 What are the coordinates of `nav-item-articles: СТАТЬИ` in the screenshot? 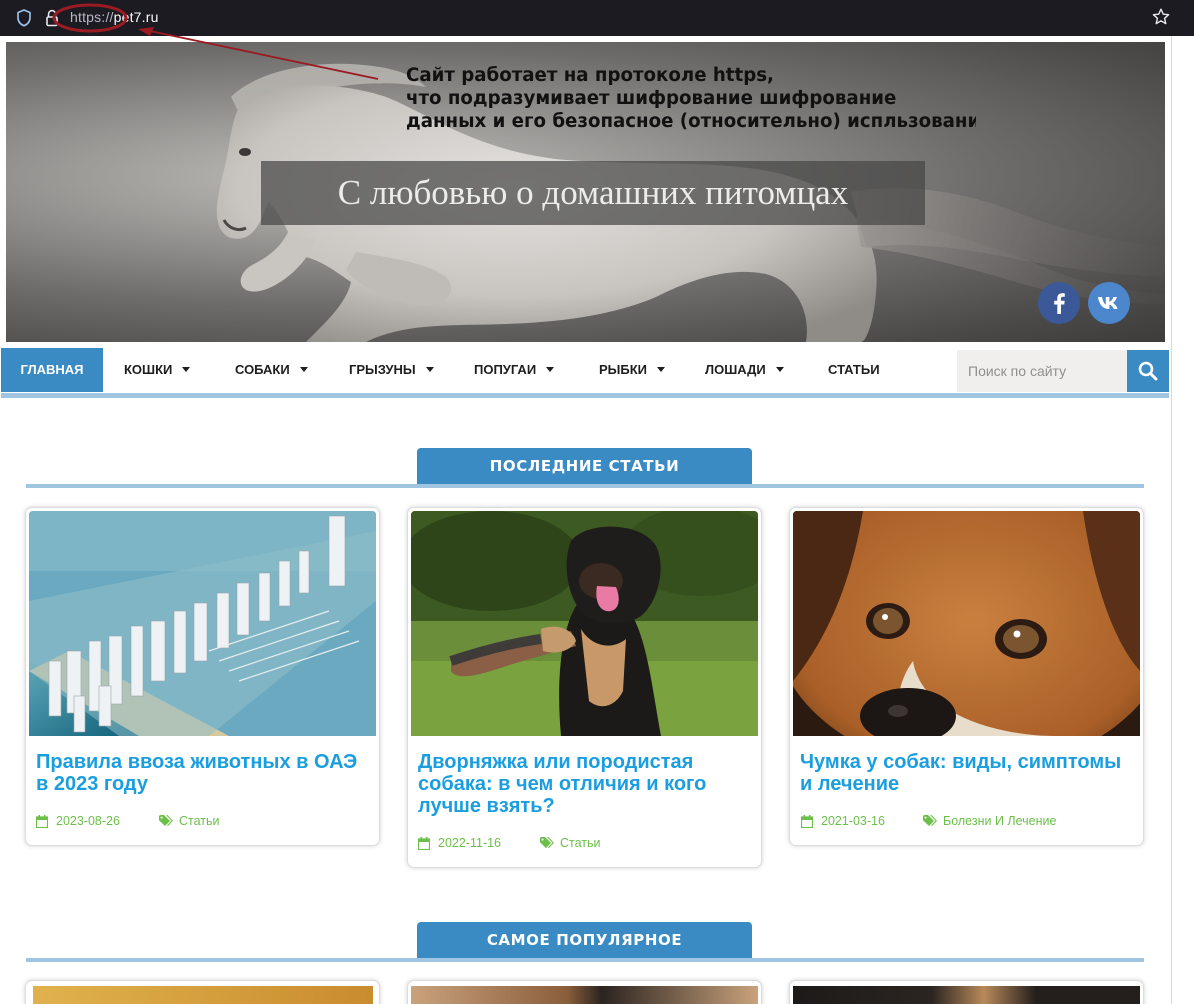 It's located at (854, 370).